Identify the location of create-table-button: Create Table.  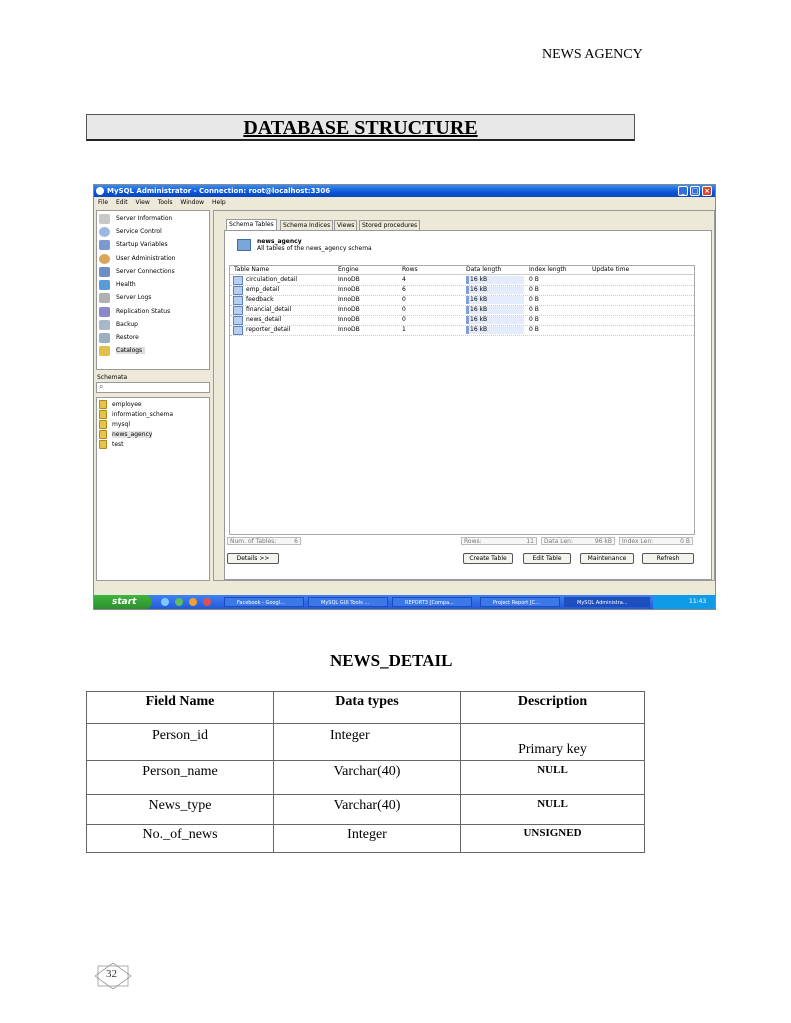
(488, 558).